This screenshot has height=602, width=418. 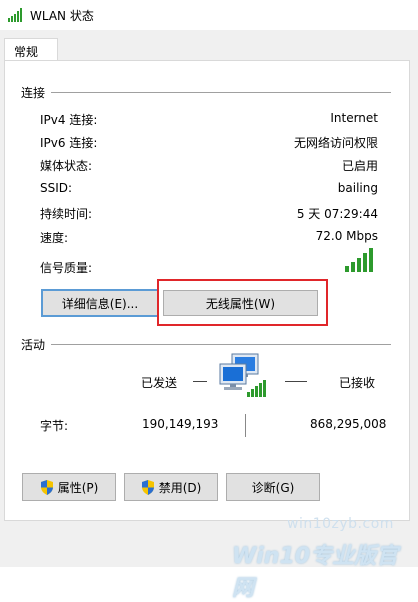 I want to click on ipv6-value: 无网络访问权限, so click(x=335, y=143).